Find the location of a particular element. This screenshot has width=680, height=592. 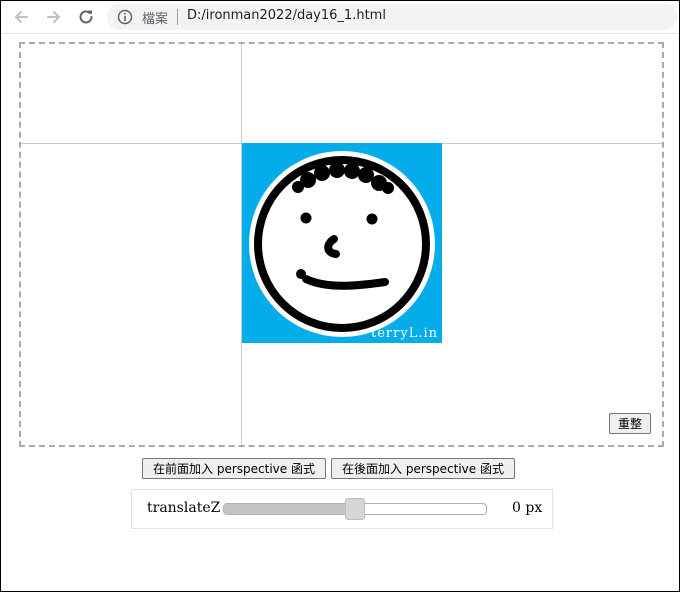

browser-toolbar: 檔案 D:/ironman2022/day16_1.html is located at coordinates (340, 17).